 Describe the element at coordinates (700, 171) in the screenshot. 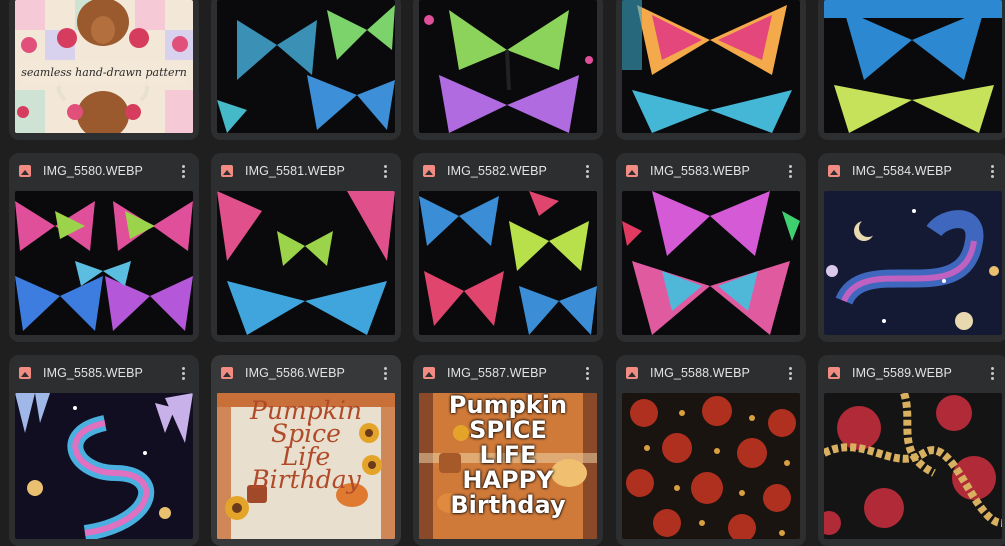

I see `file-name: IMG_5583.WEBP` at that location.